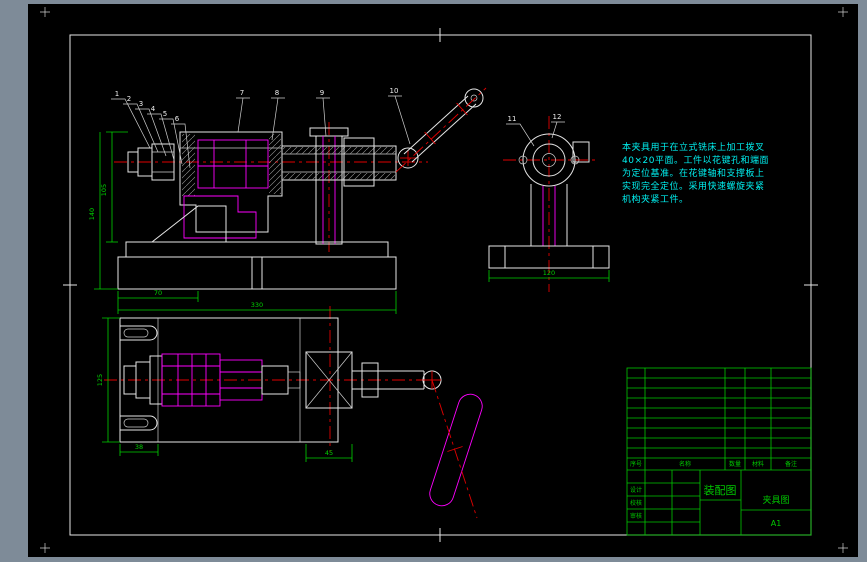 The image size is (867, 562). I want to click on mounting-slot-top, so click(139, 333).